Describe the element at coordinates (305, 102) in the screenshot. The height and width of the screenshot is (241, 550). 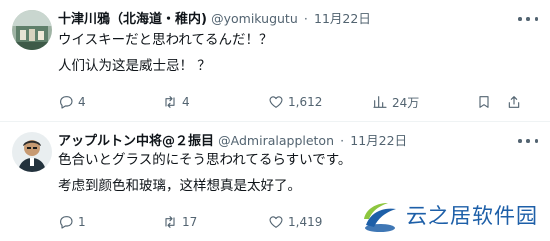
I see `like-count: 1,612` at that location.